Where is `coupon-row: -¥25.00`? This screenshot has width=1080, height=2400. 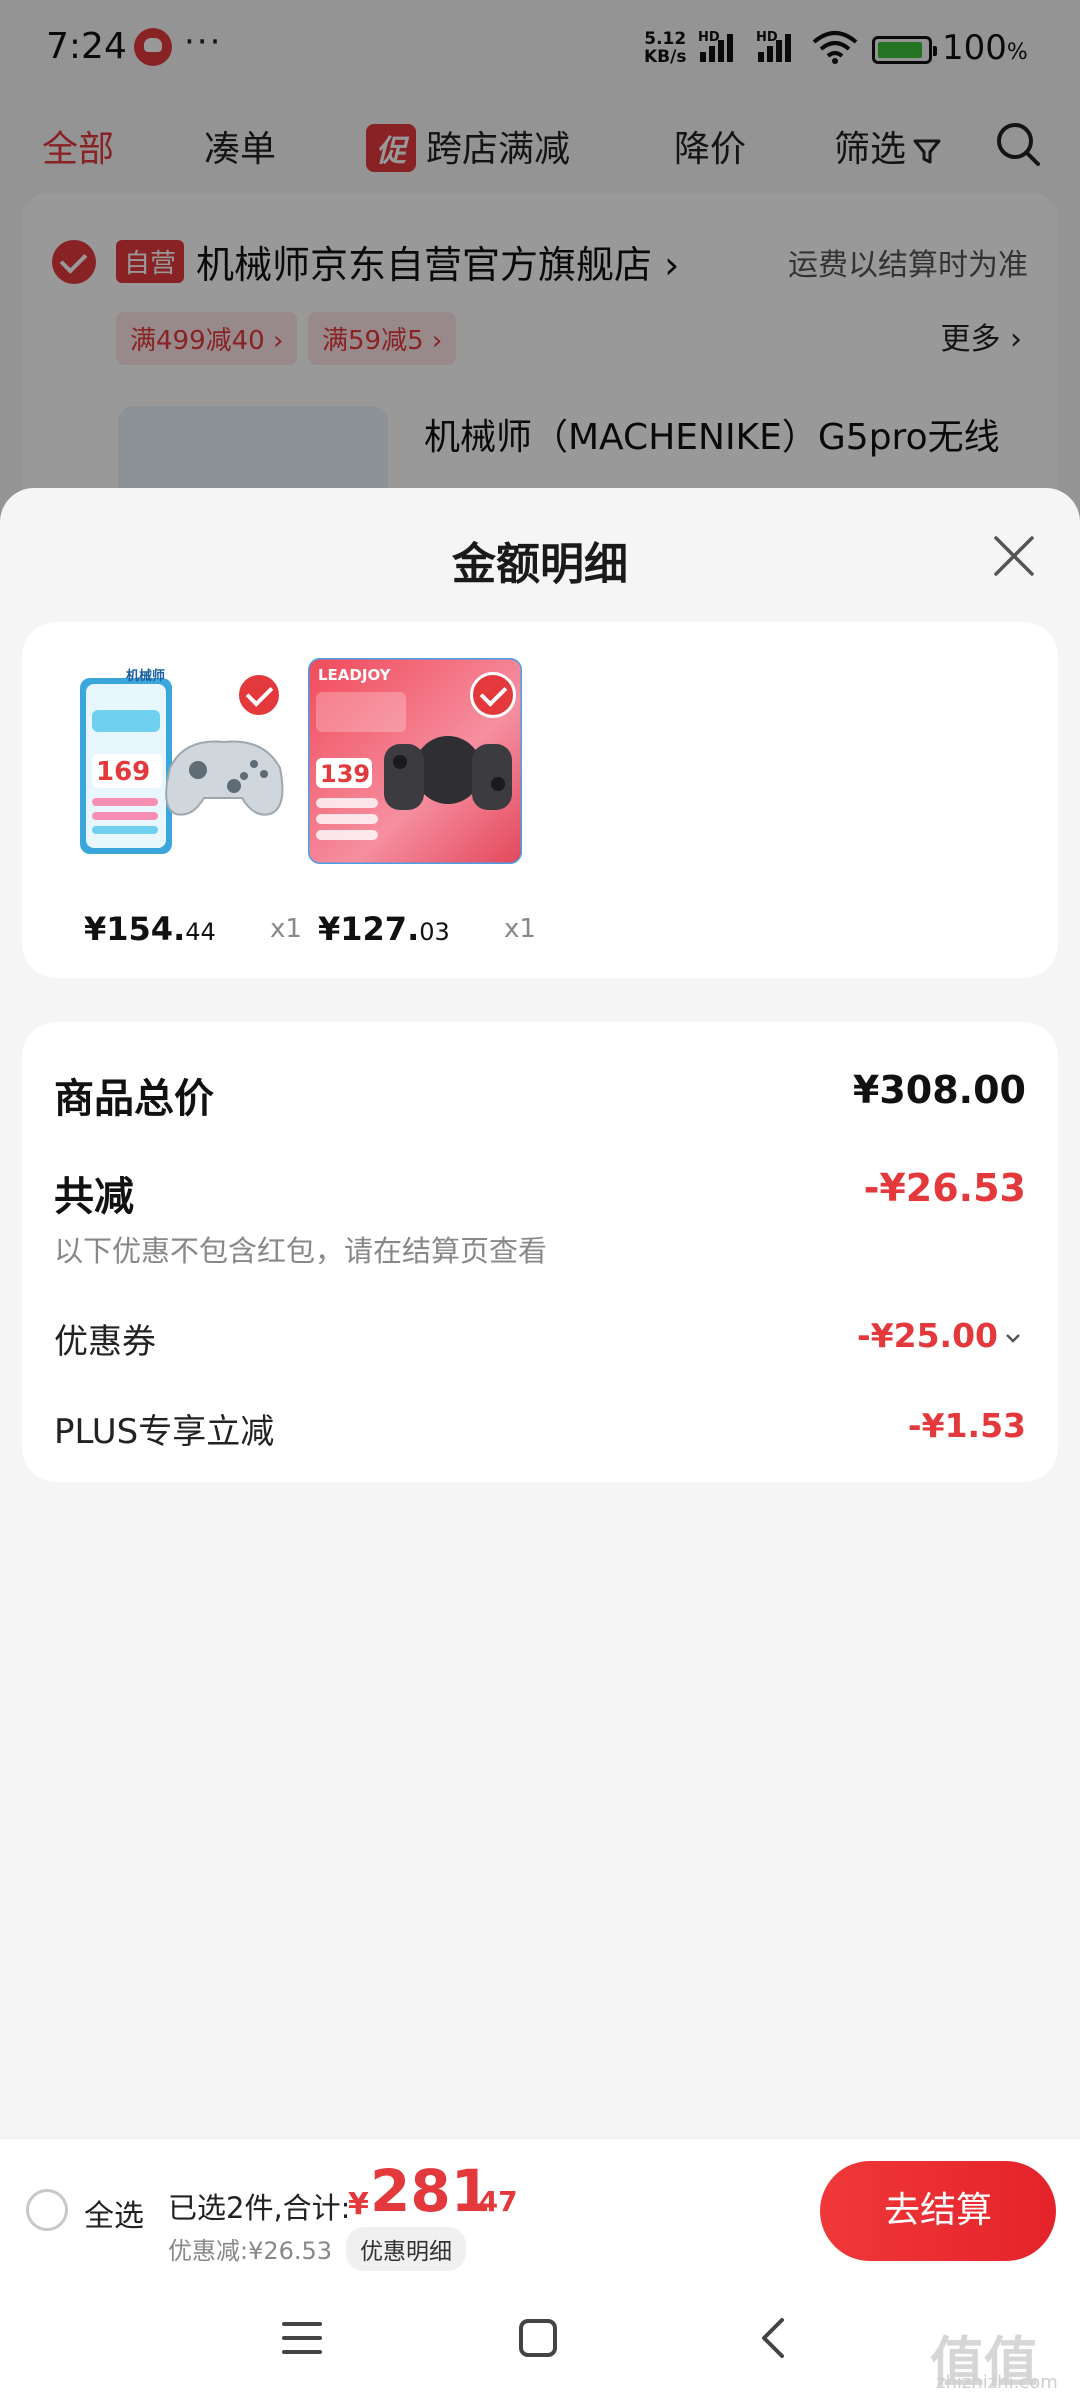
coupon-row: -¥25.00 is located at coordinates (939, 1335).